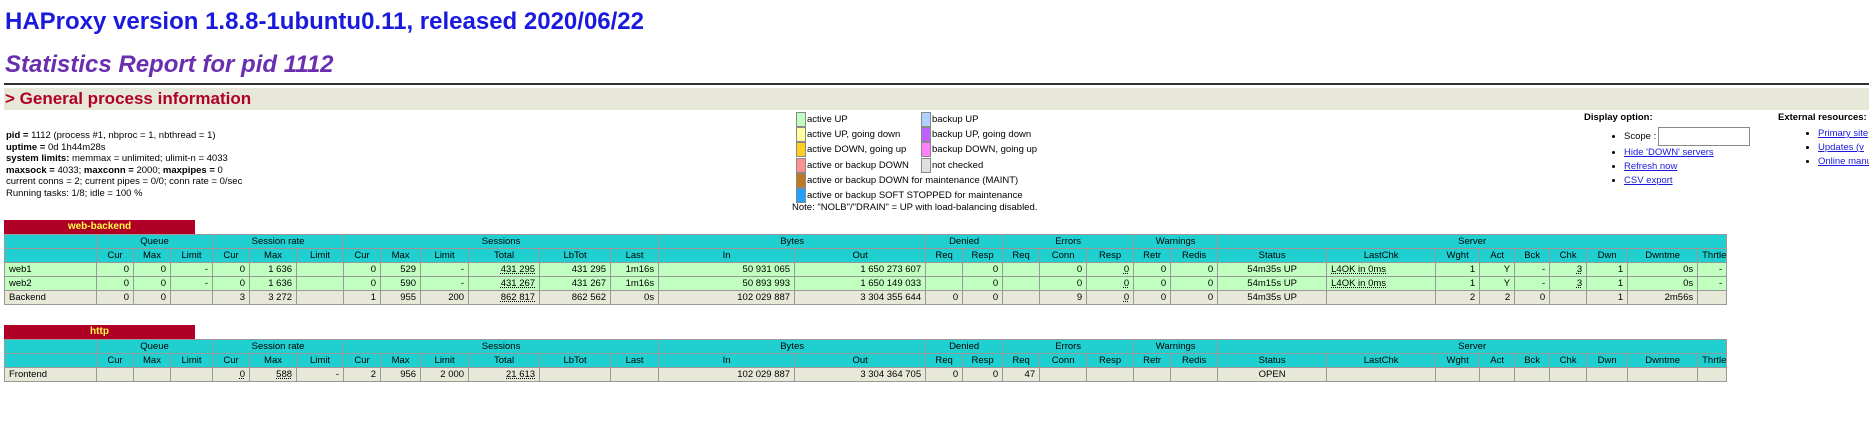 The image size is (1869, 431). Describe the element at coordinates (149, 170) in the screenshot. I see `info-value: 2000;` at that location.